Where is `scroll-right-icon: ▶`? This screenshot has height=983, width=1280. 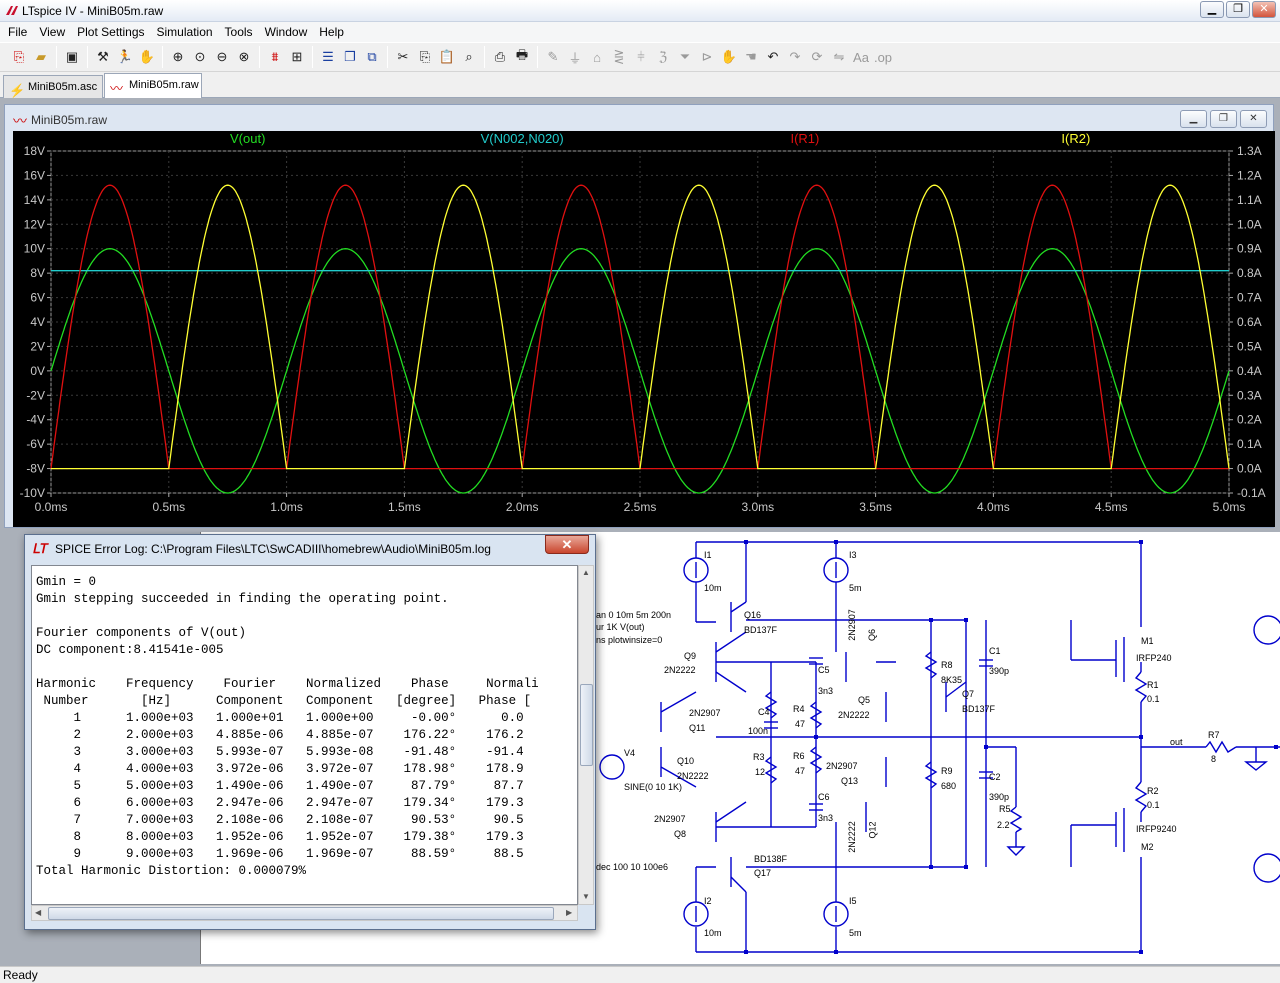
scroll-right-icon: ▶ is located at coordinates (569, 912).